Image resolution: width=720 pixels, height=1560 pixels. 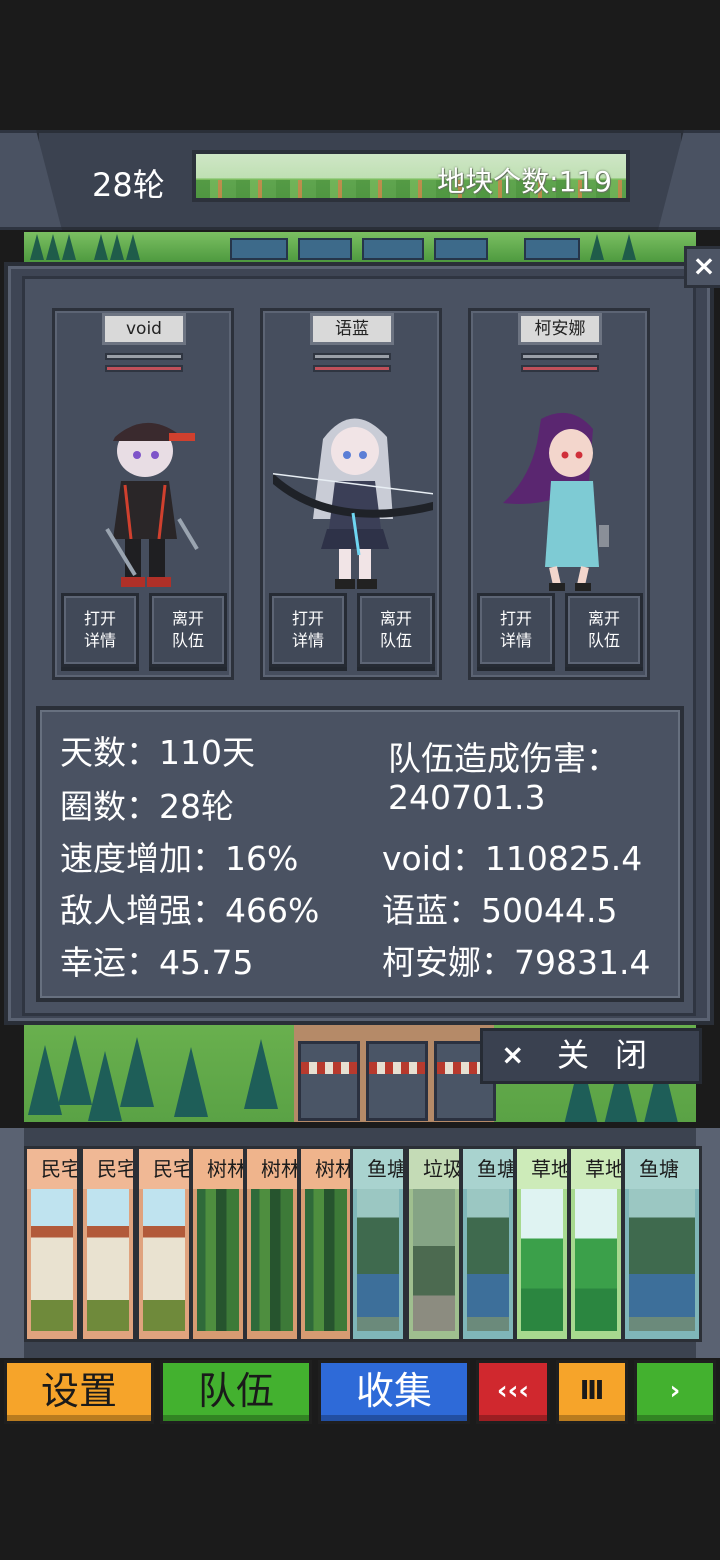 I want to click on stat-speed: 速度增加：16%, so click(x=179, y=858).